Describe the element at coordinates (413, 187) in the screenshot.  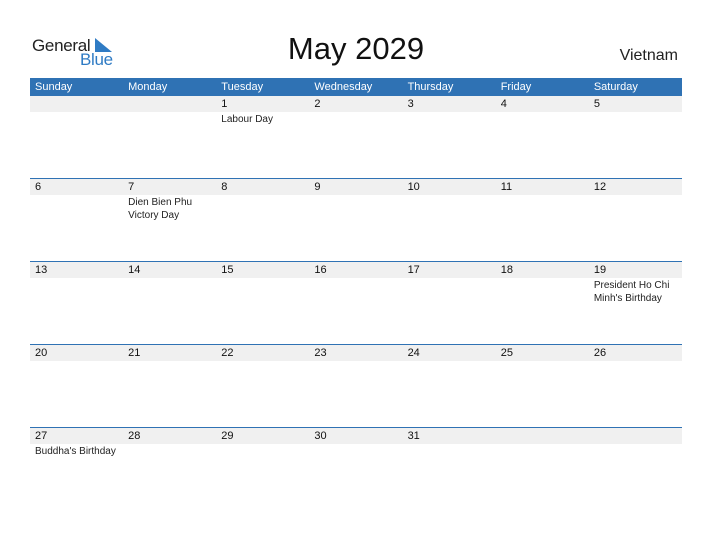
I see `day-number: 10` at that location.